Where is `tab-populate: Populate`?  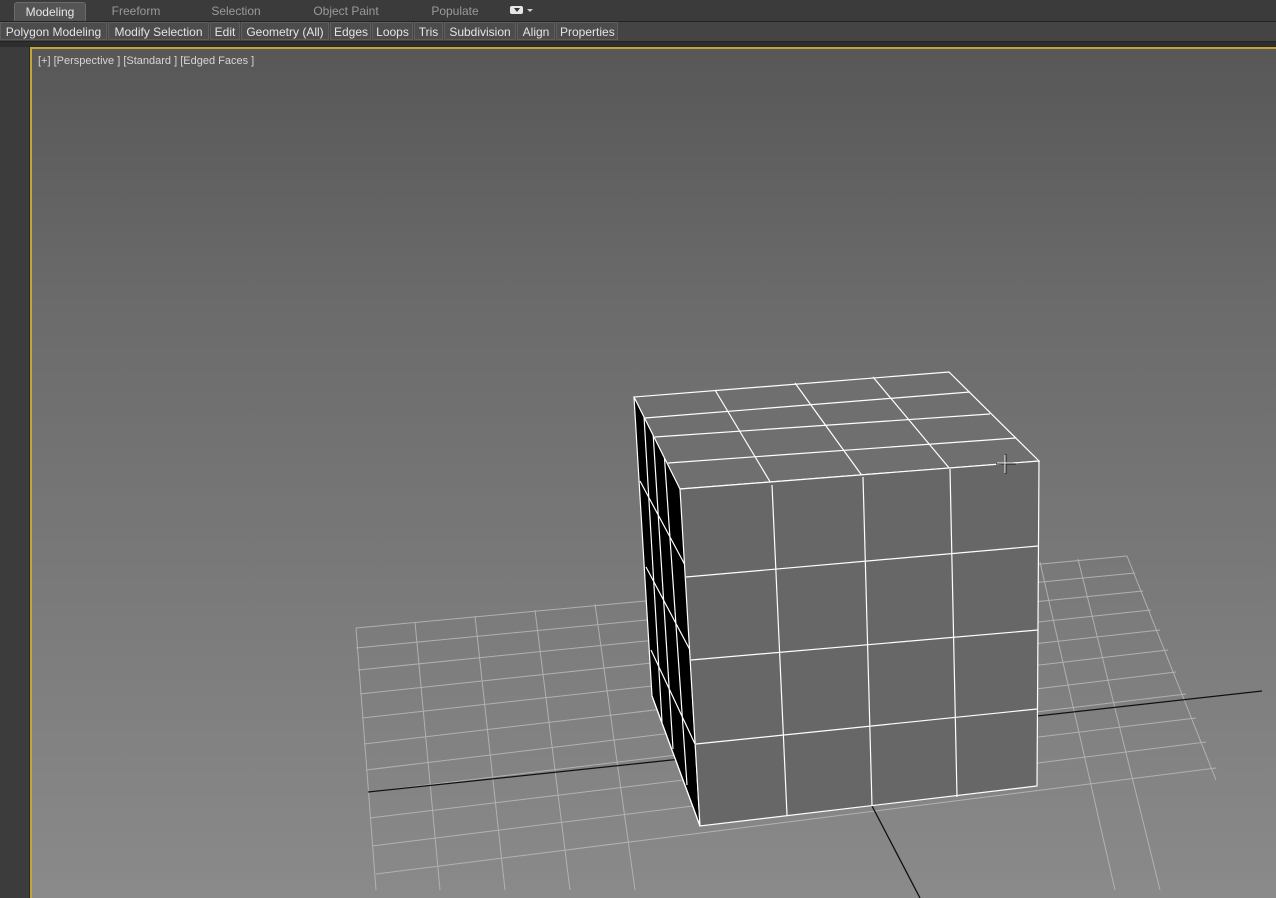 tab-populate: Populate is located at coordinates (455, 11).